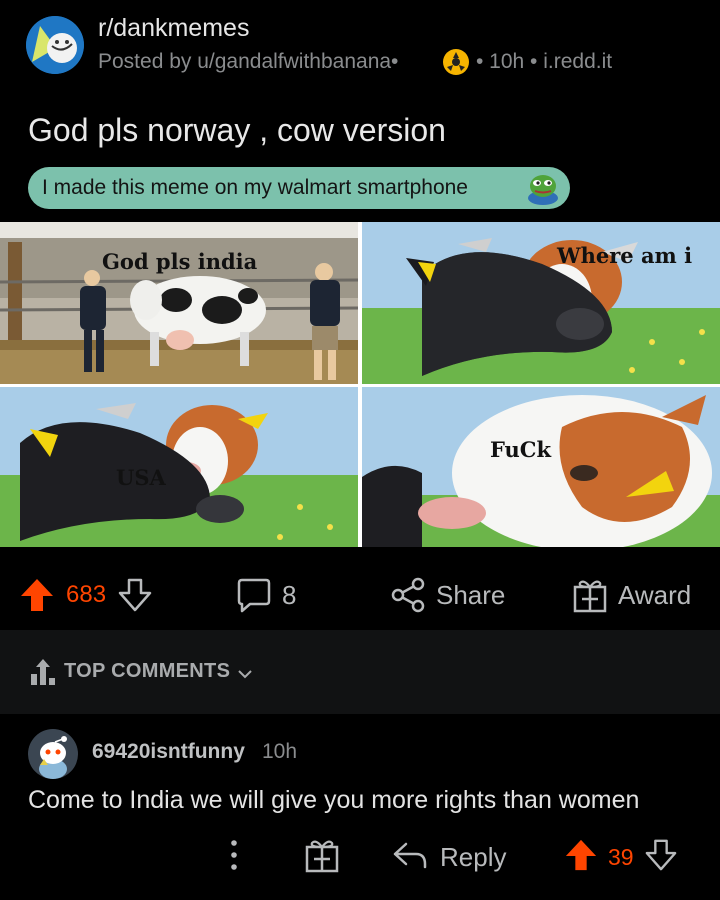 The height and width of the screenshot is (900, 720). I want to click on meme-panel-fuck: FuCk, so click(541, 467).